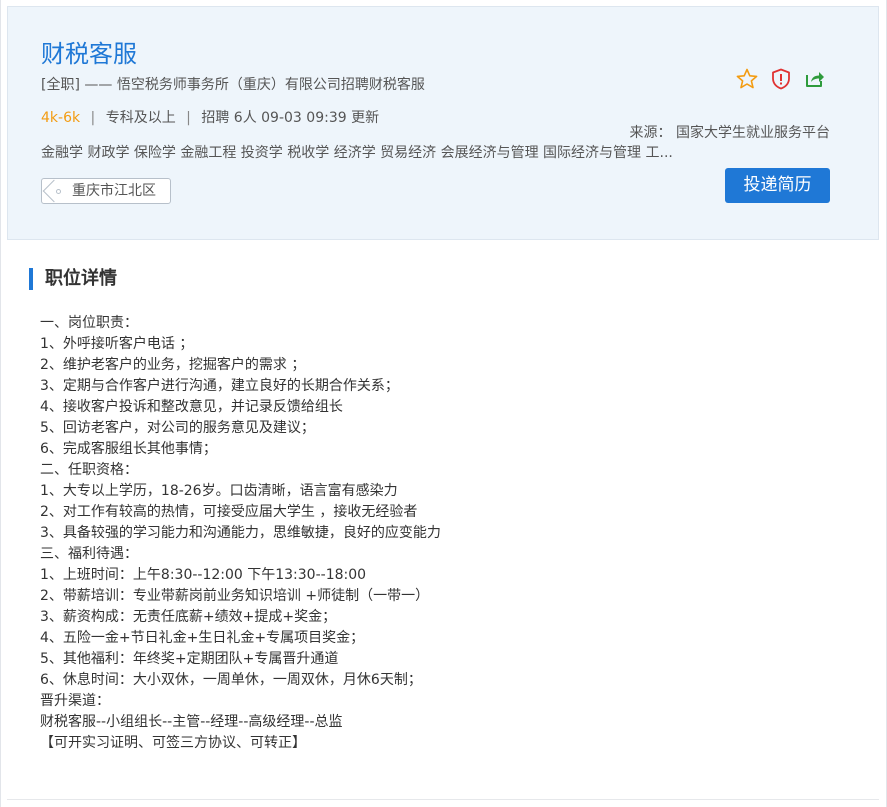 The height and width of the screenshot is (807, 887). What do you see at coordinates (140, 118) in the screenshot?
I see `education-requirement: 专科及以上` at bounding box center [140, 118].